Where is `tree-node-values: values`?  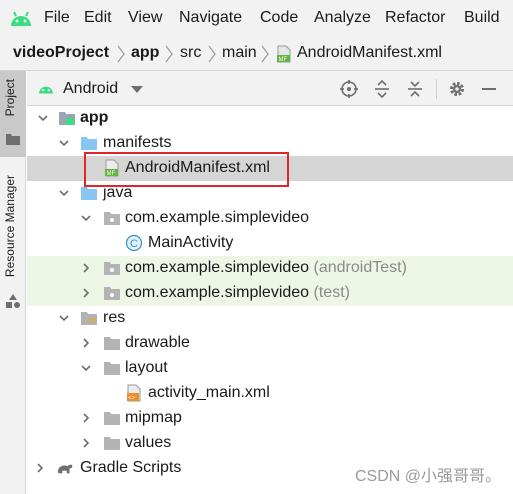
tree-node-values: values is located at coordinates (270, 443).